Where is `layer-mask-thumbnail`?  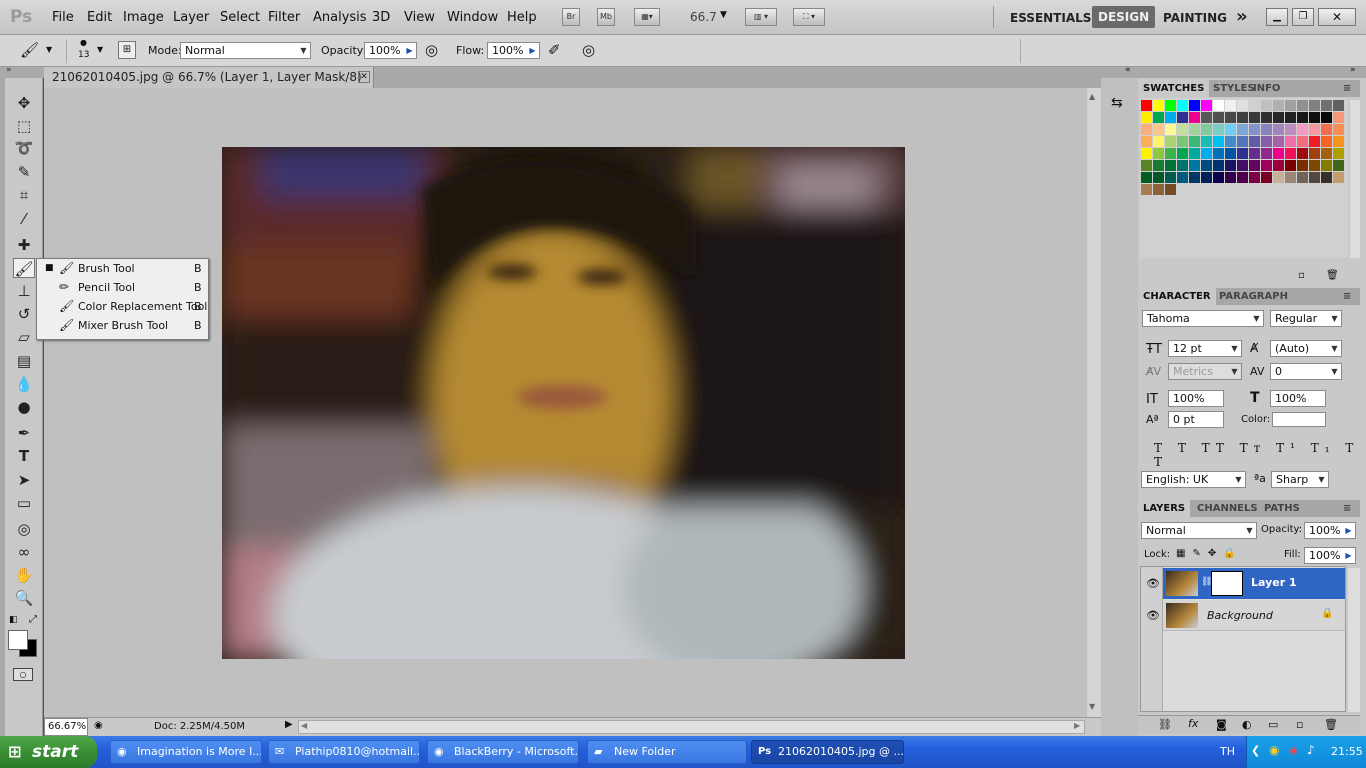
layer-mask-thumbnail is located at coordinates (1227, 583).